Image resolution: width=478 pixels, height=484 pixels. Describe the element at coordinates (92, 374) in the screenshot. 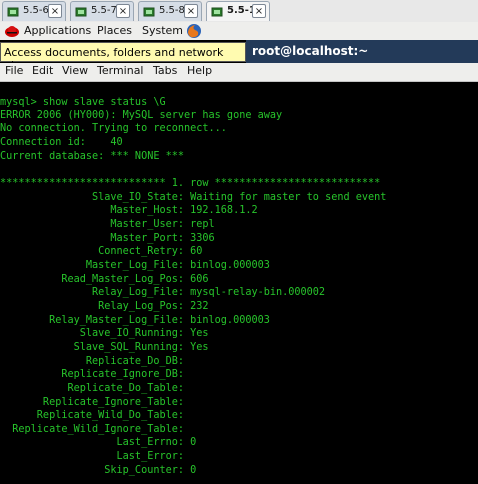

I see `terminal-line: Replicate_Ignore_DB:` at that location.